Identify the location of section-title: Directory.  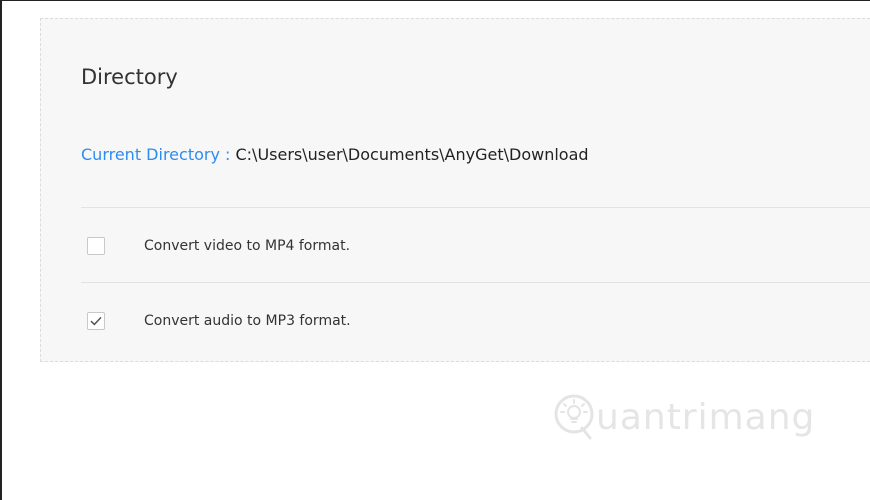
(129, 77).